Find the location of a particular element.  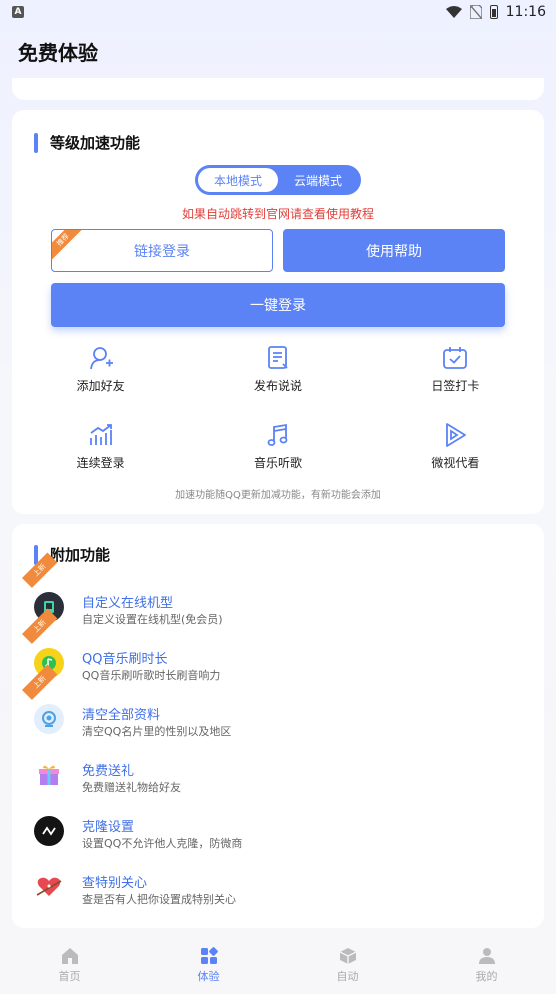

heart-icon is located at coordinates (49, 887).